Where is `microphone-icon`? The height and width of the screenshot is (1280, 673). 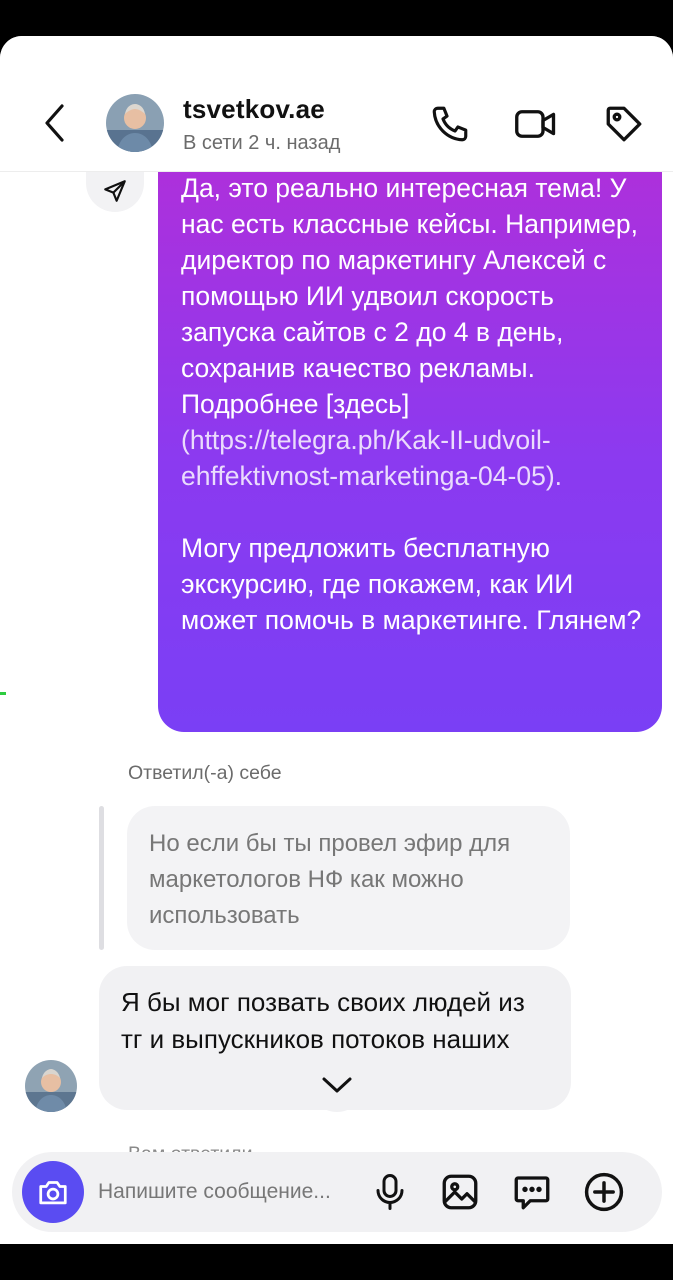 microphone-icon is located at coordinates (390, 1192).